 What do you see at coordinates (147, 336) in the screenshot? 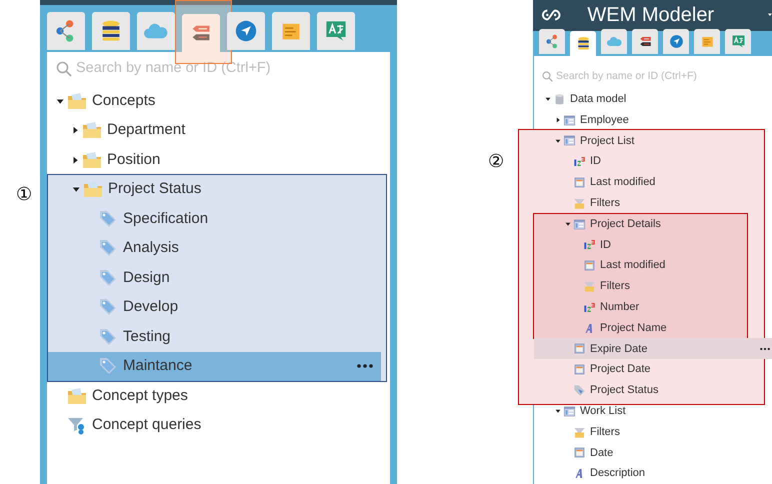
I see `tree-label: Testing` at bounding box center [147, 336].